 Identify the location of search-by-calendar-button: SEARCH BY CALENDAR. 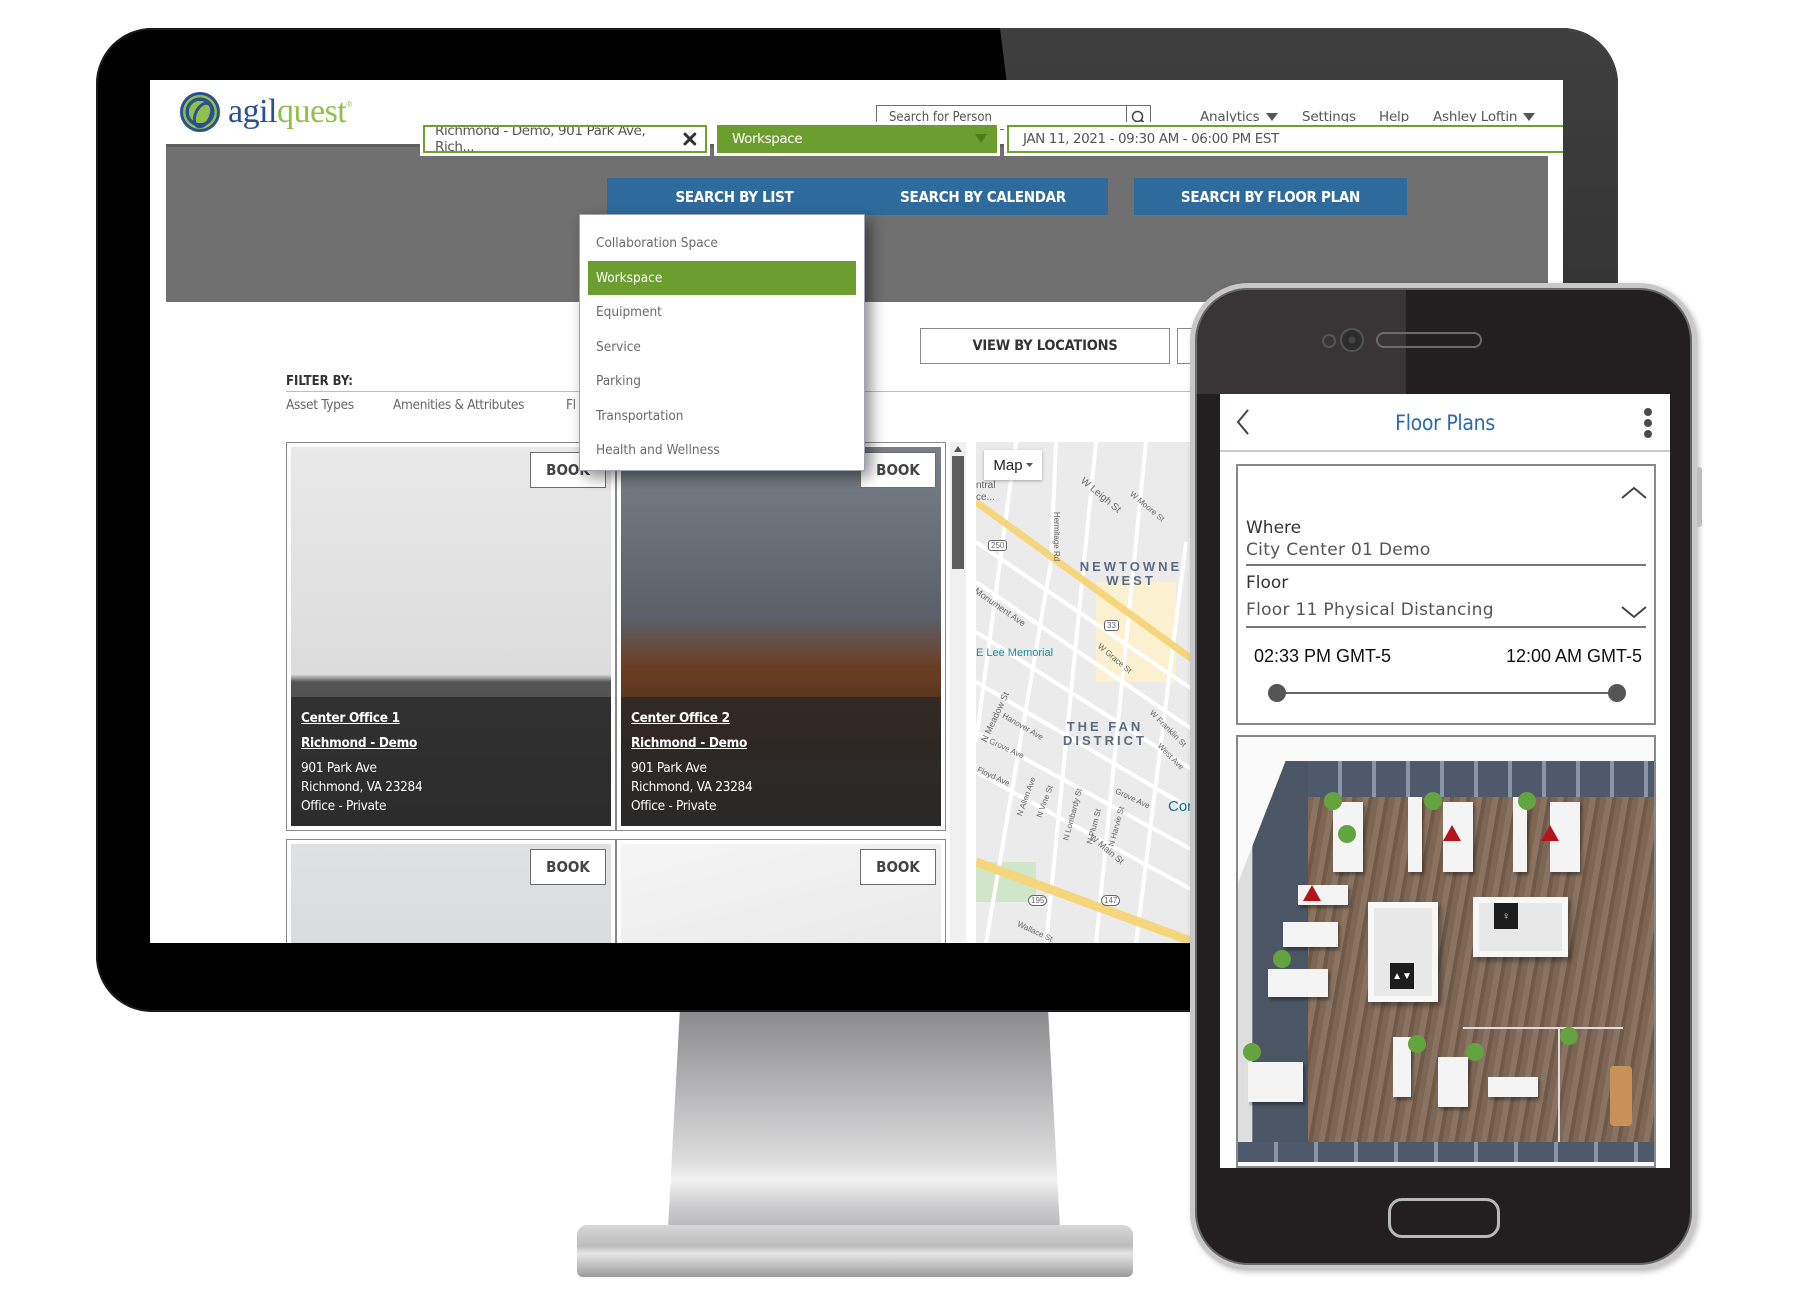
(983, 196).